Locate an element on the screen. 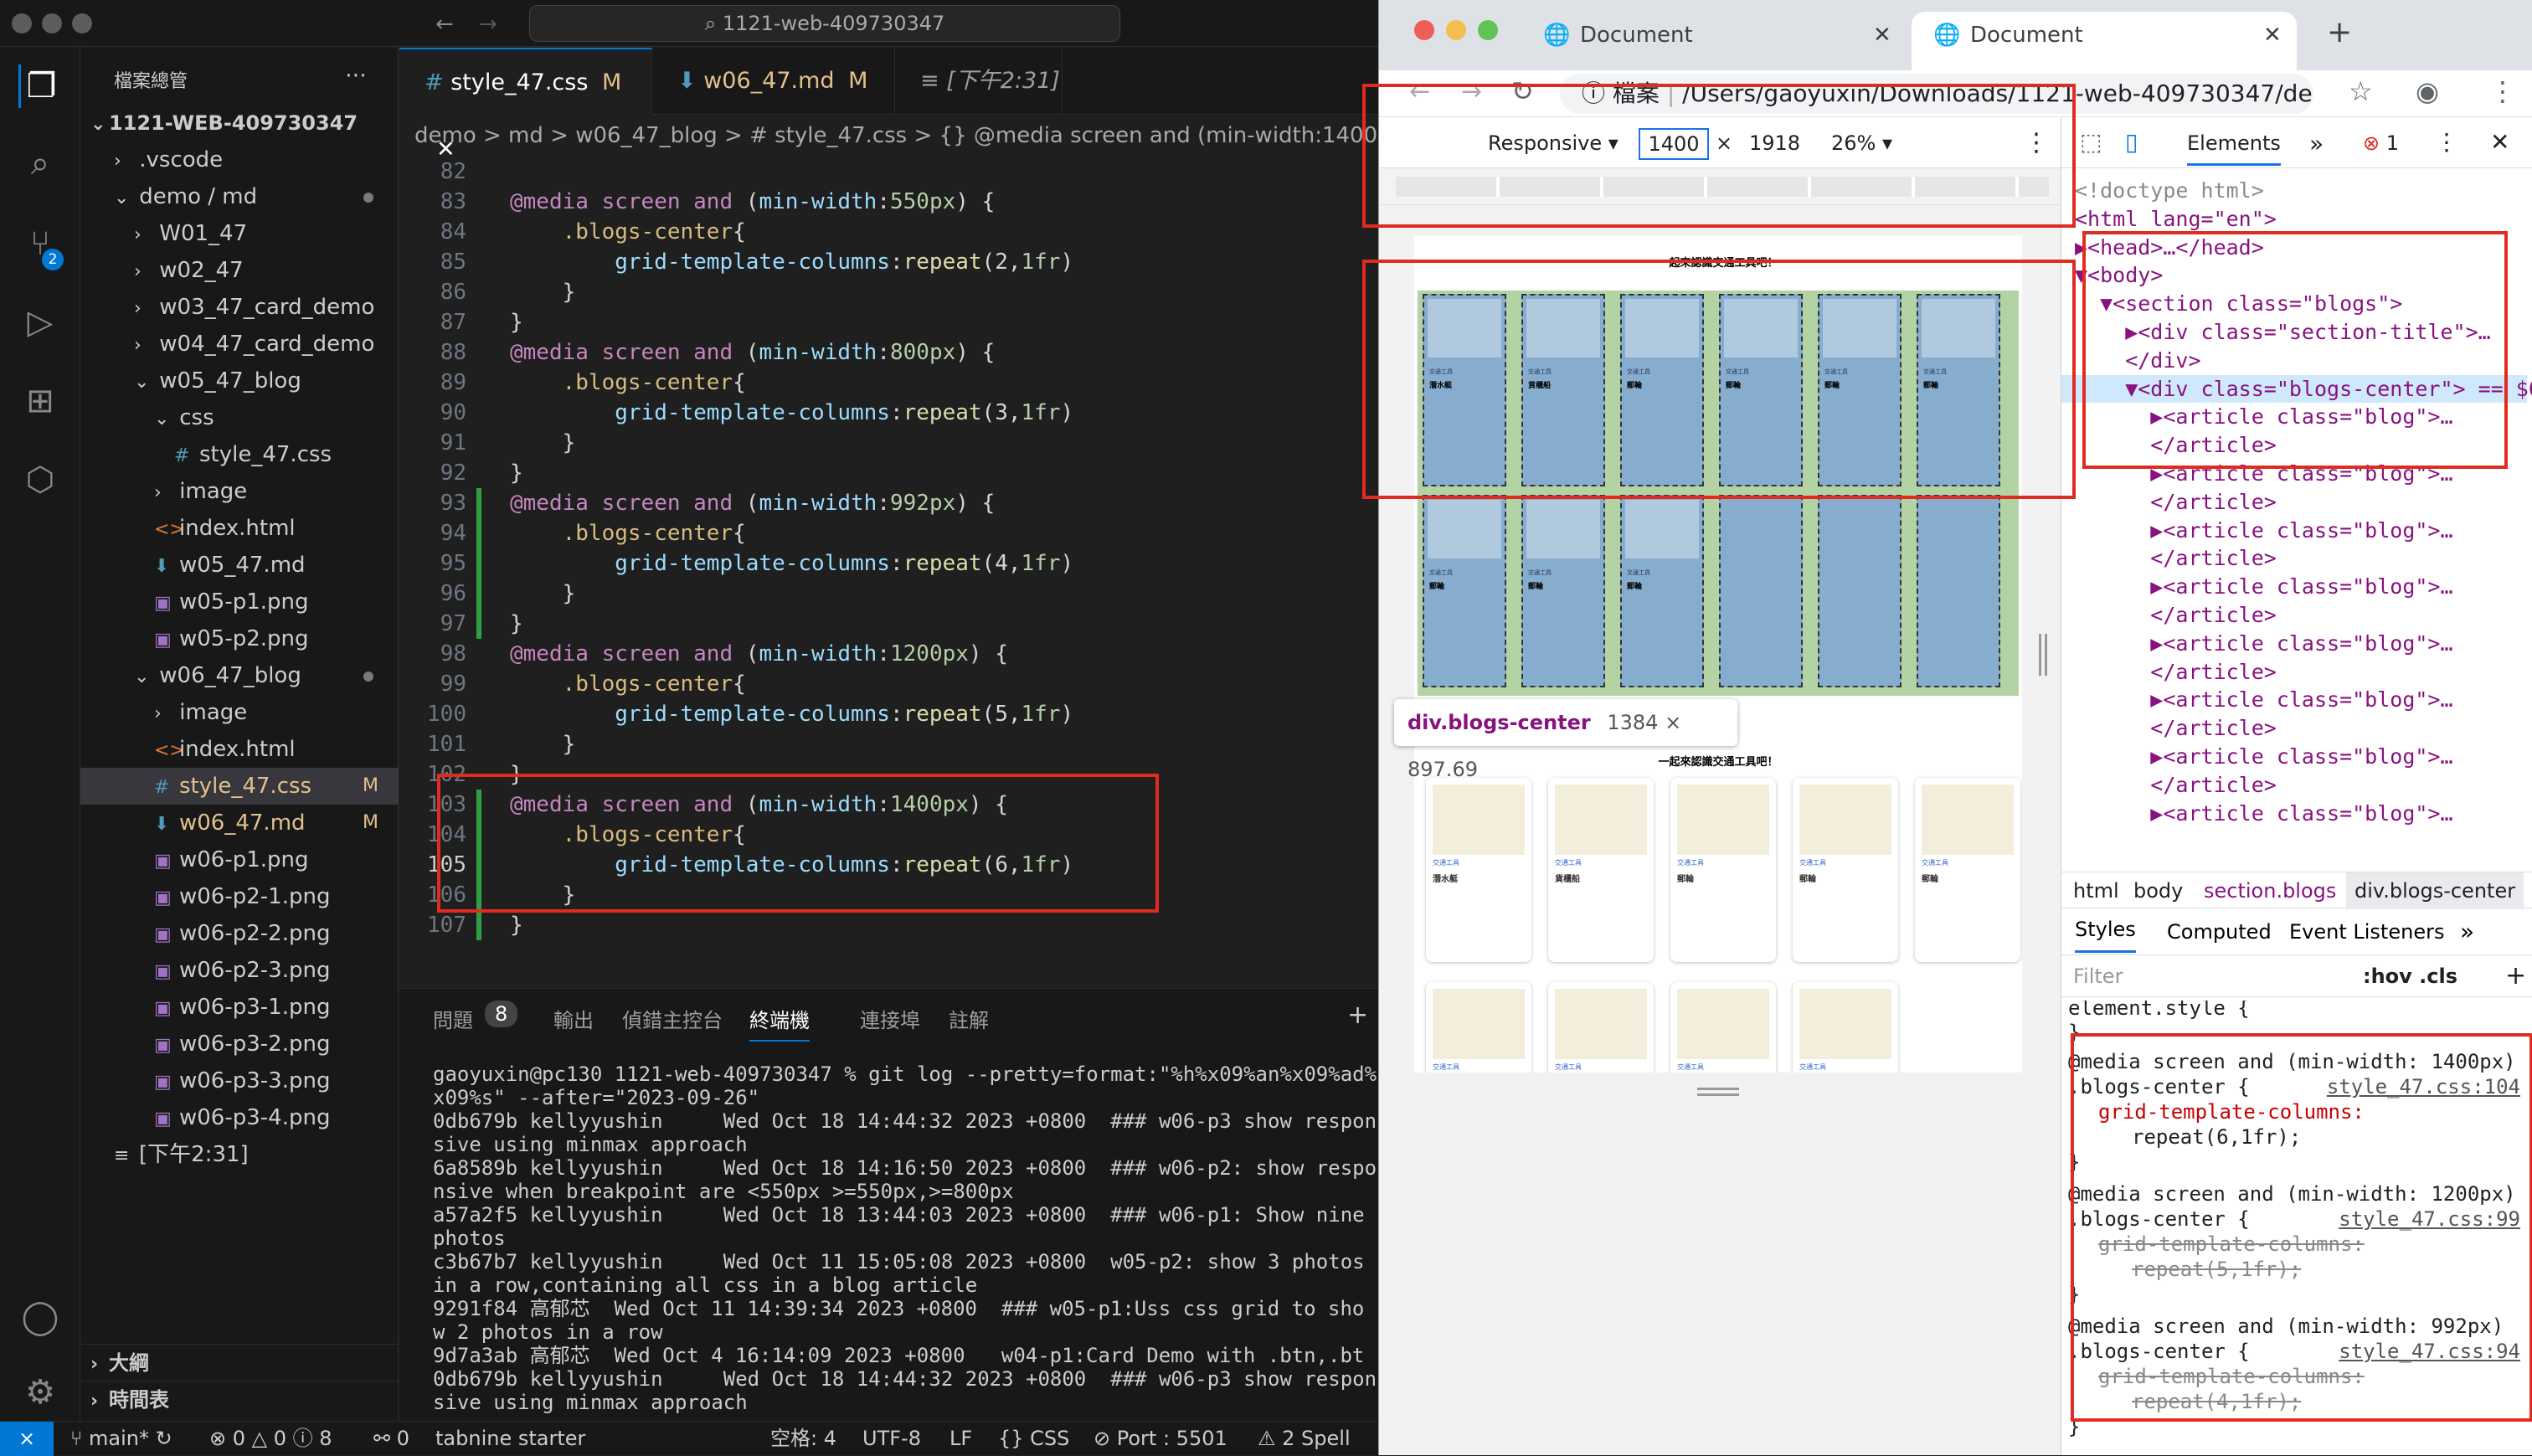 The image size is (2532, 1456). remote-indicator-icon: ⨯ is located at coordinates (27, 1439).